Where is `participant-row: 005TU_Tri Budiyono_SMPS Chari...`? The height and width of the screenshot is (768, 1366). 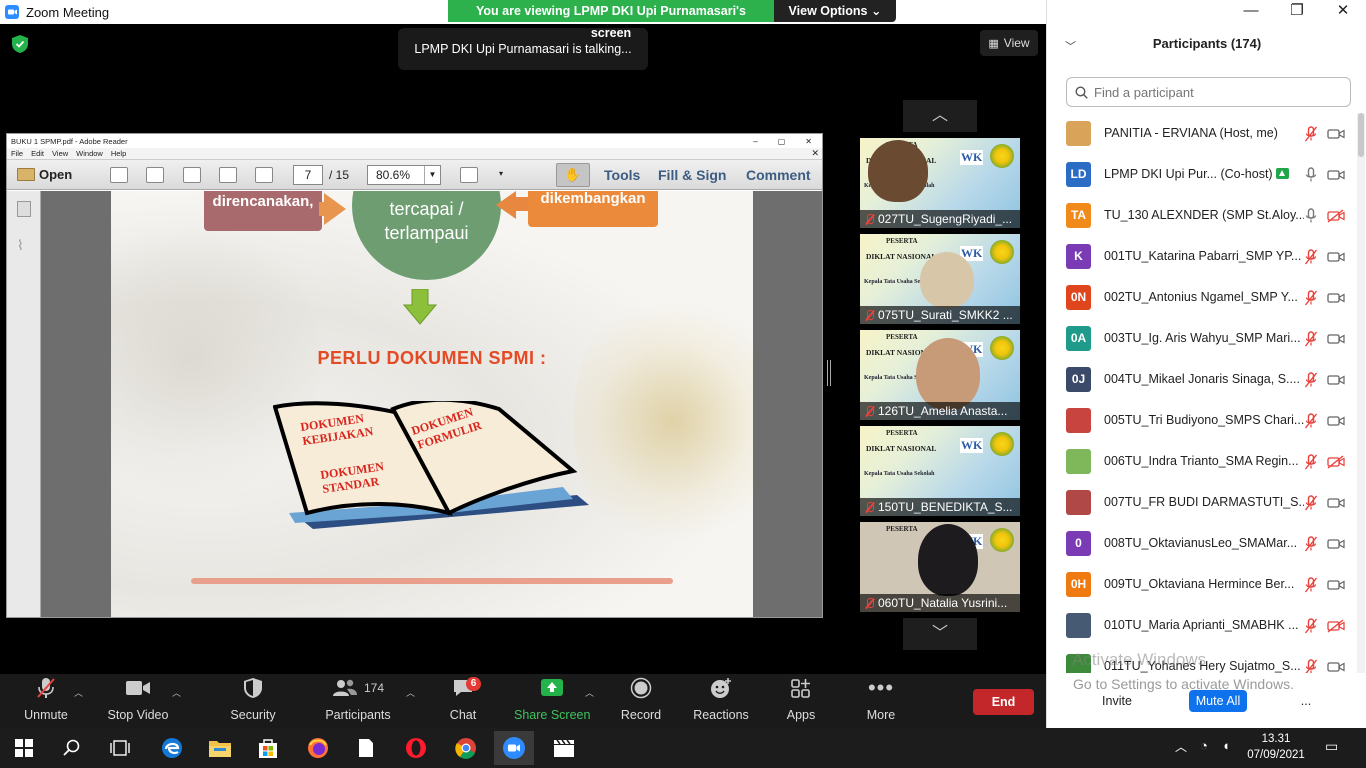 participant-row: 005TU_Tri Budiyono_SMPS Chari... is located at coordinates (1202, 420).